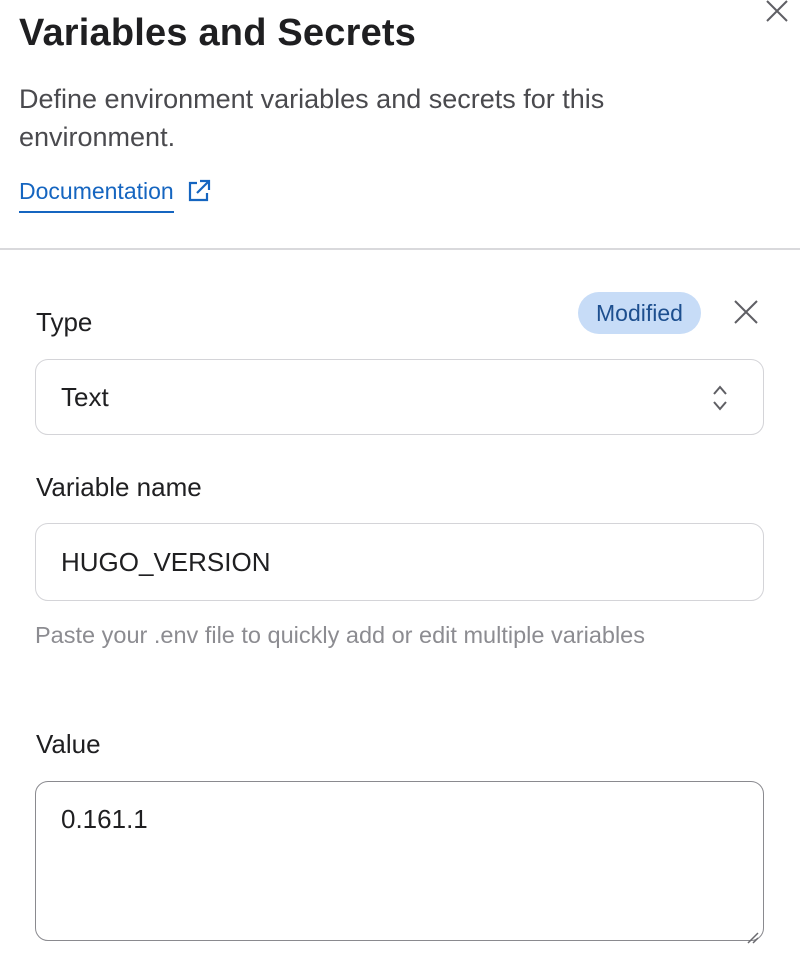 This screenshot has width=800, height=964. I want to click on panel-title: Variables and Secrets, so click(218, 33).